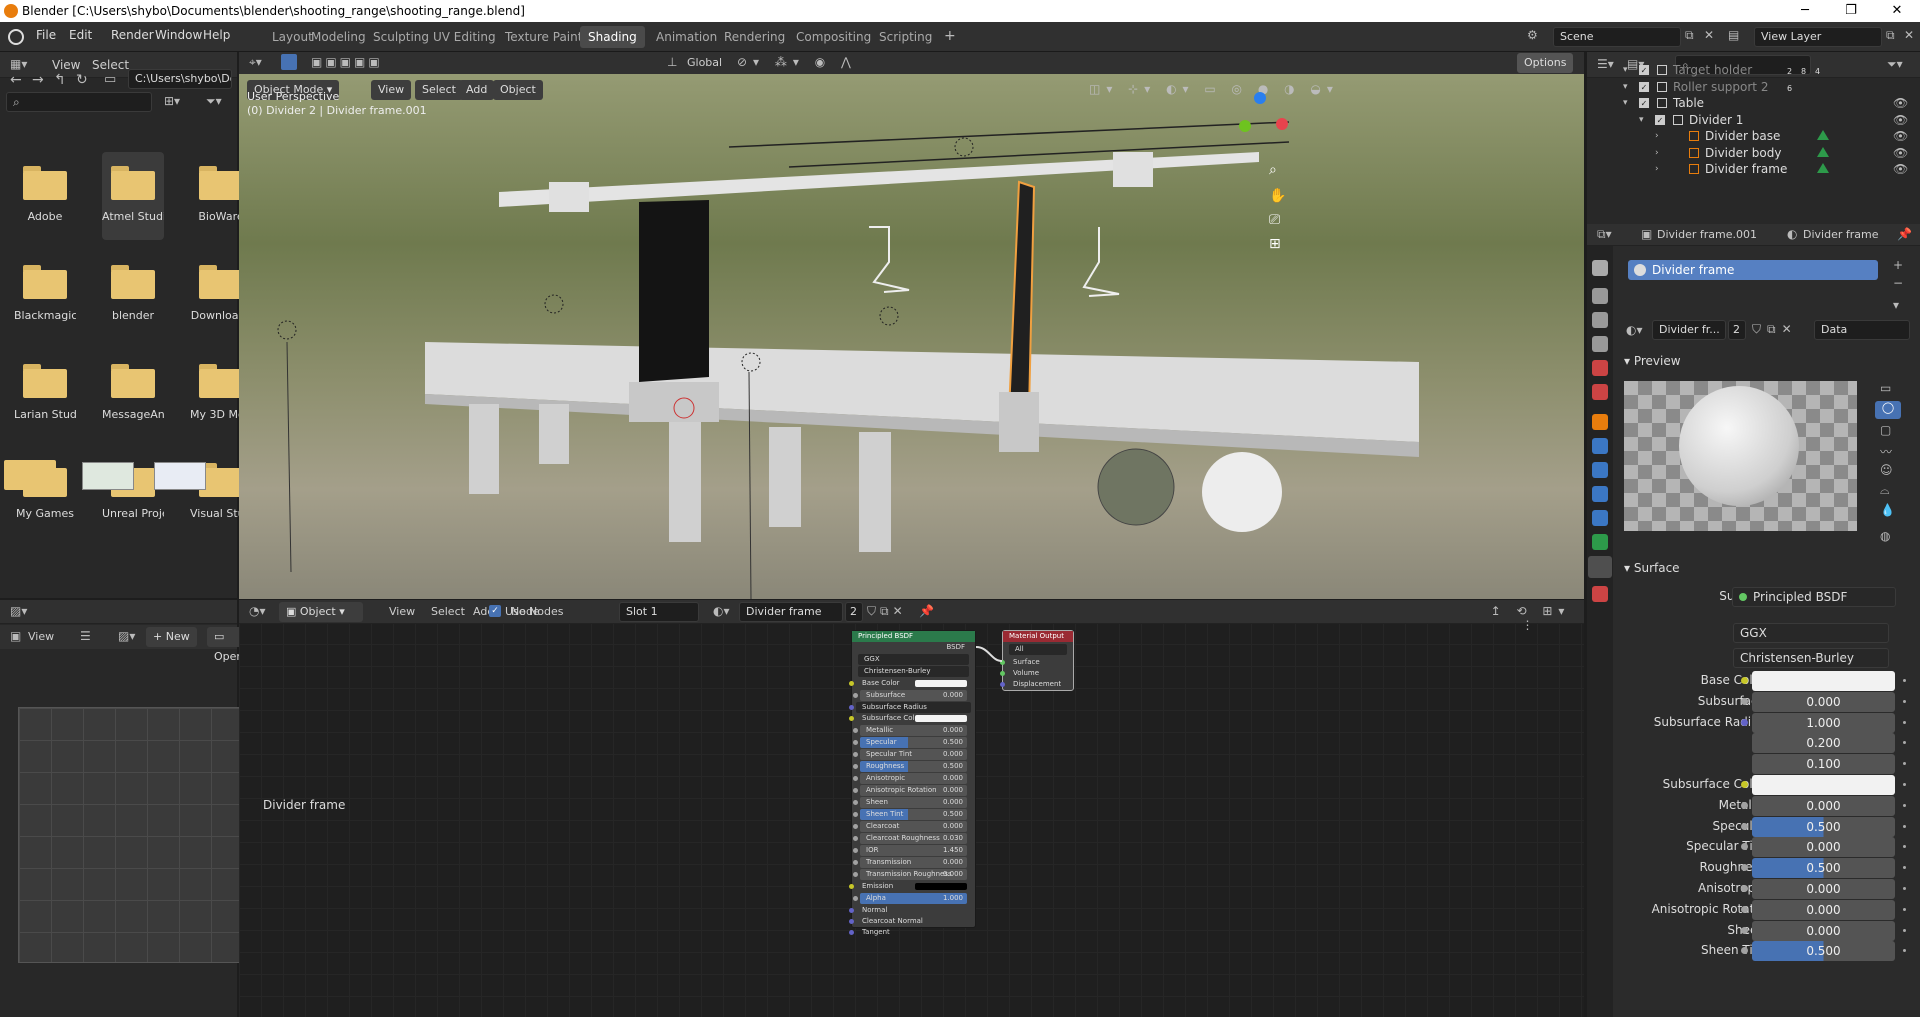 The image size is (1920, 1017). What do you see at coordinates (1851, 11) in the screenshot?
I see `maximize-button: ❐` at bounding box center [1851, 11].